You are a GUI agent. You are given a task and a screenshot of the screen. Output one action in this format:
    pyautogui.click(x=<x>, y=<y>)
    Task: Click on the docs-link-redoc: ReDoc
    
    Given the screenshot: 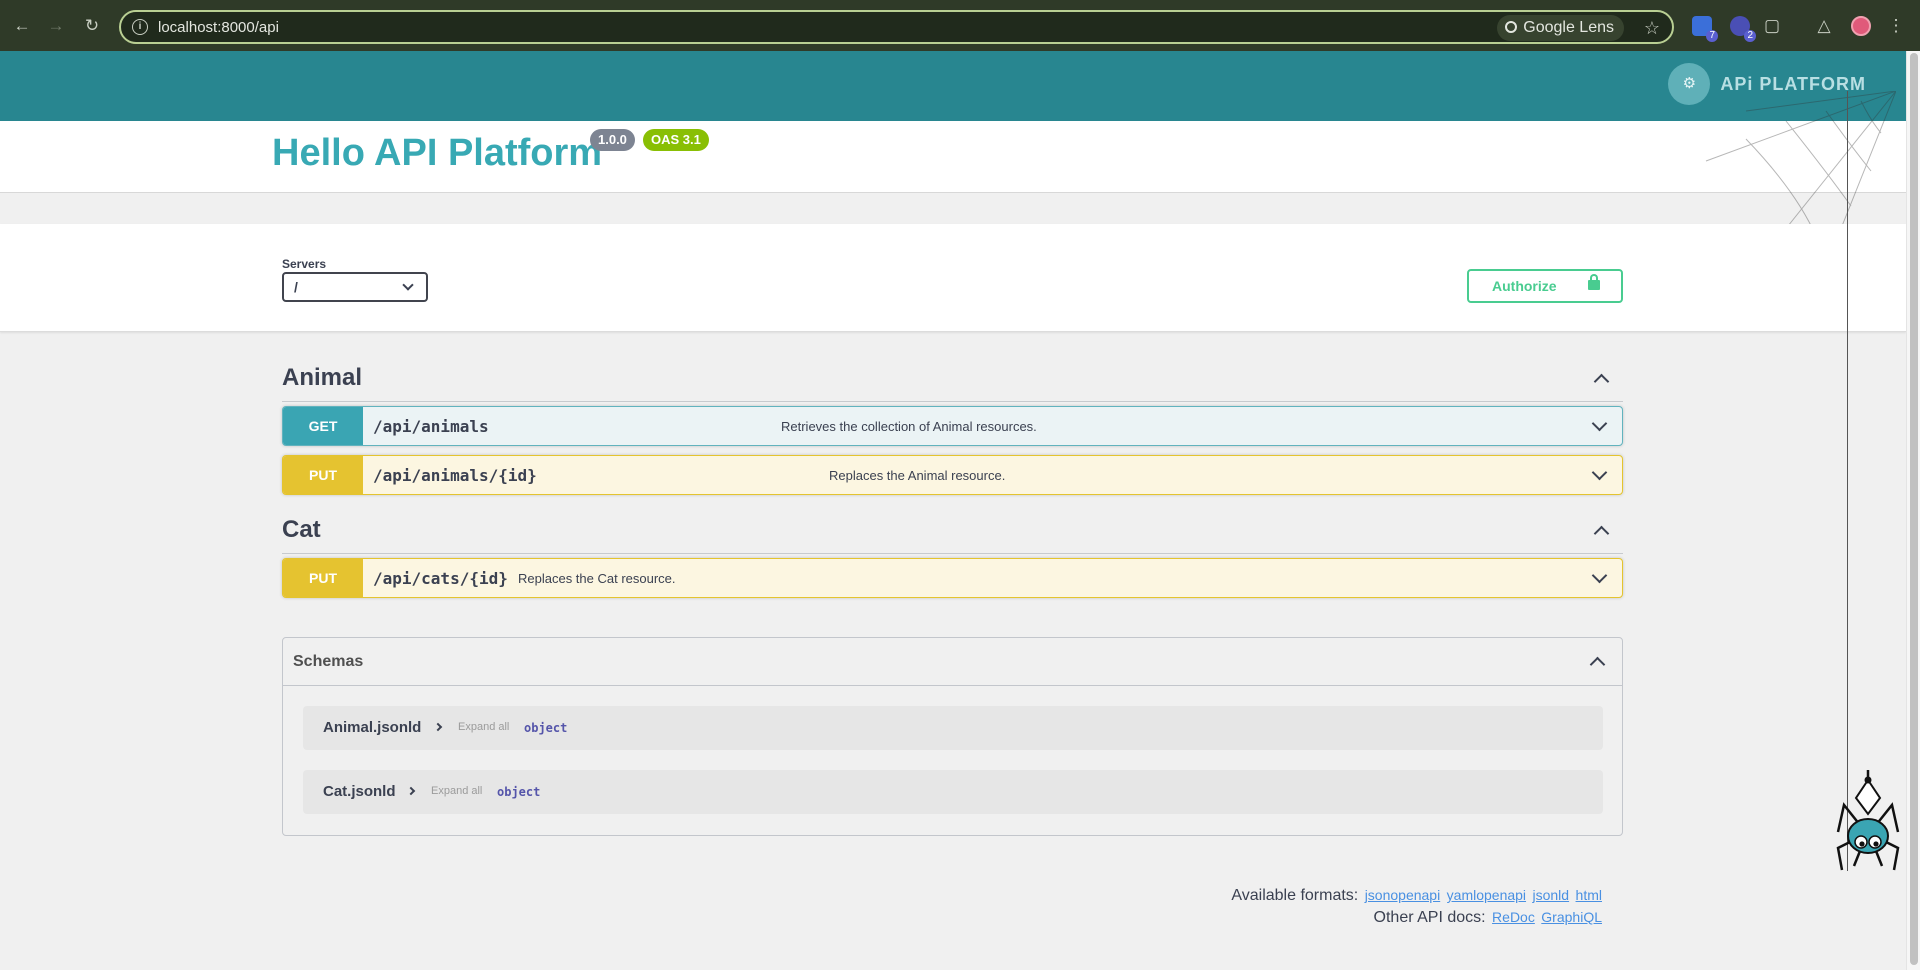 What is the action you would take?
    pyautogui.click(x=1513, y=917)
    